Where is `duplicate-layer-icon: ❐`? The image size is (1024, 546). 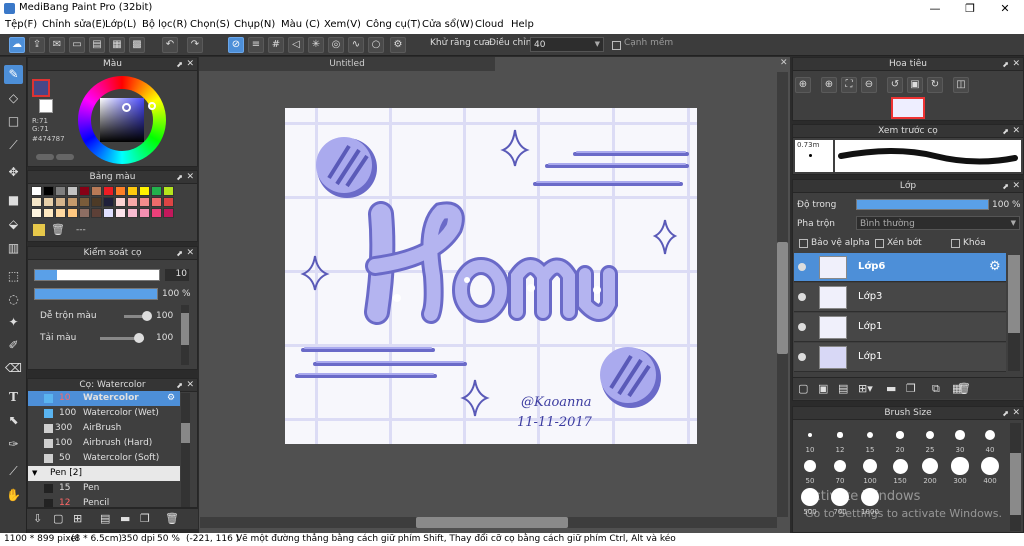 duplicate-layer-icon: ❐ is located at coordinates (911, 388).